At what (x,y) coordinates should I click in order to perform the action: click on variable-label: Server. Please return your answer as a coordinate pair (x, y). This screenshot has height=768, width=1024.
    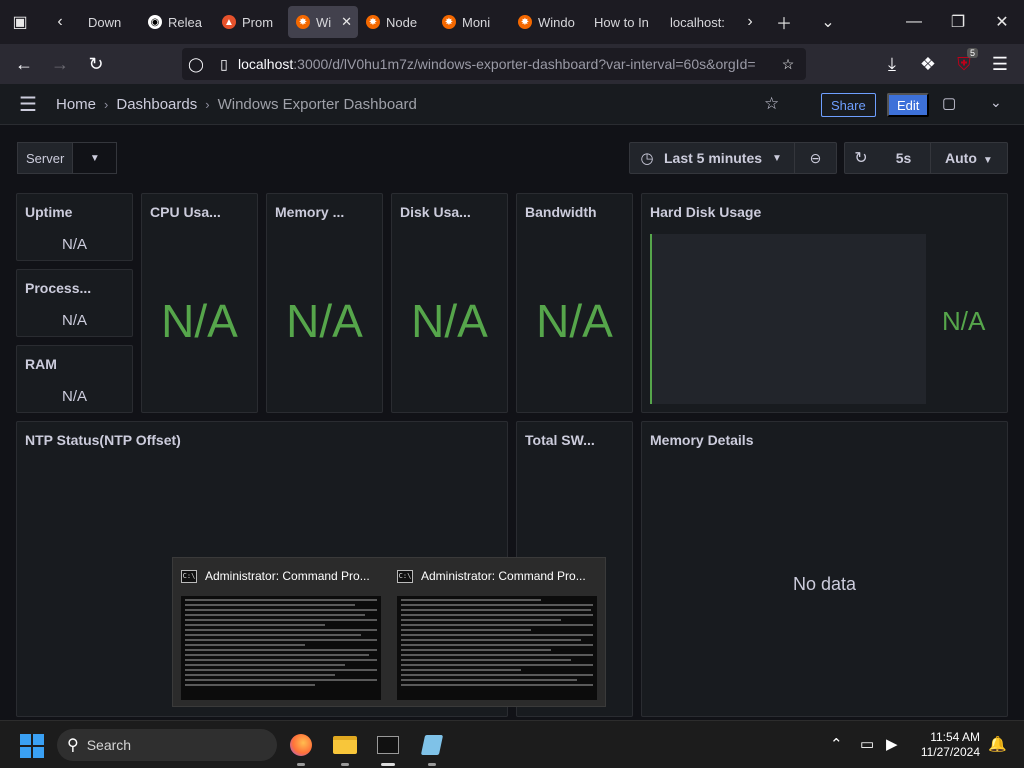
    Looking at the image, I should click on (45, 158).